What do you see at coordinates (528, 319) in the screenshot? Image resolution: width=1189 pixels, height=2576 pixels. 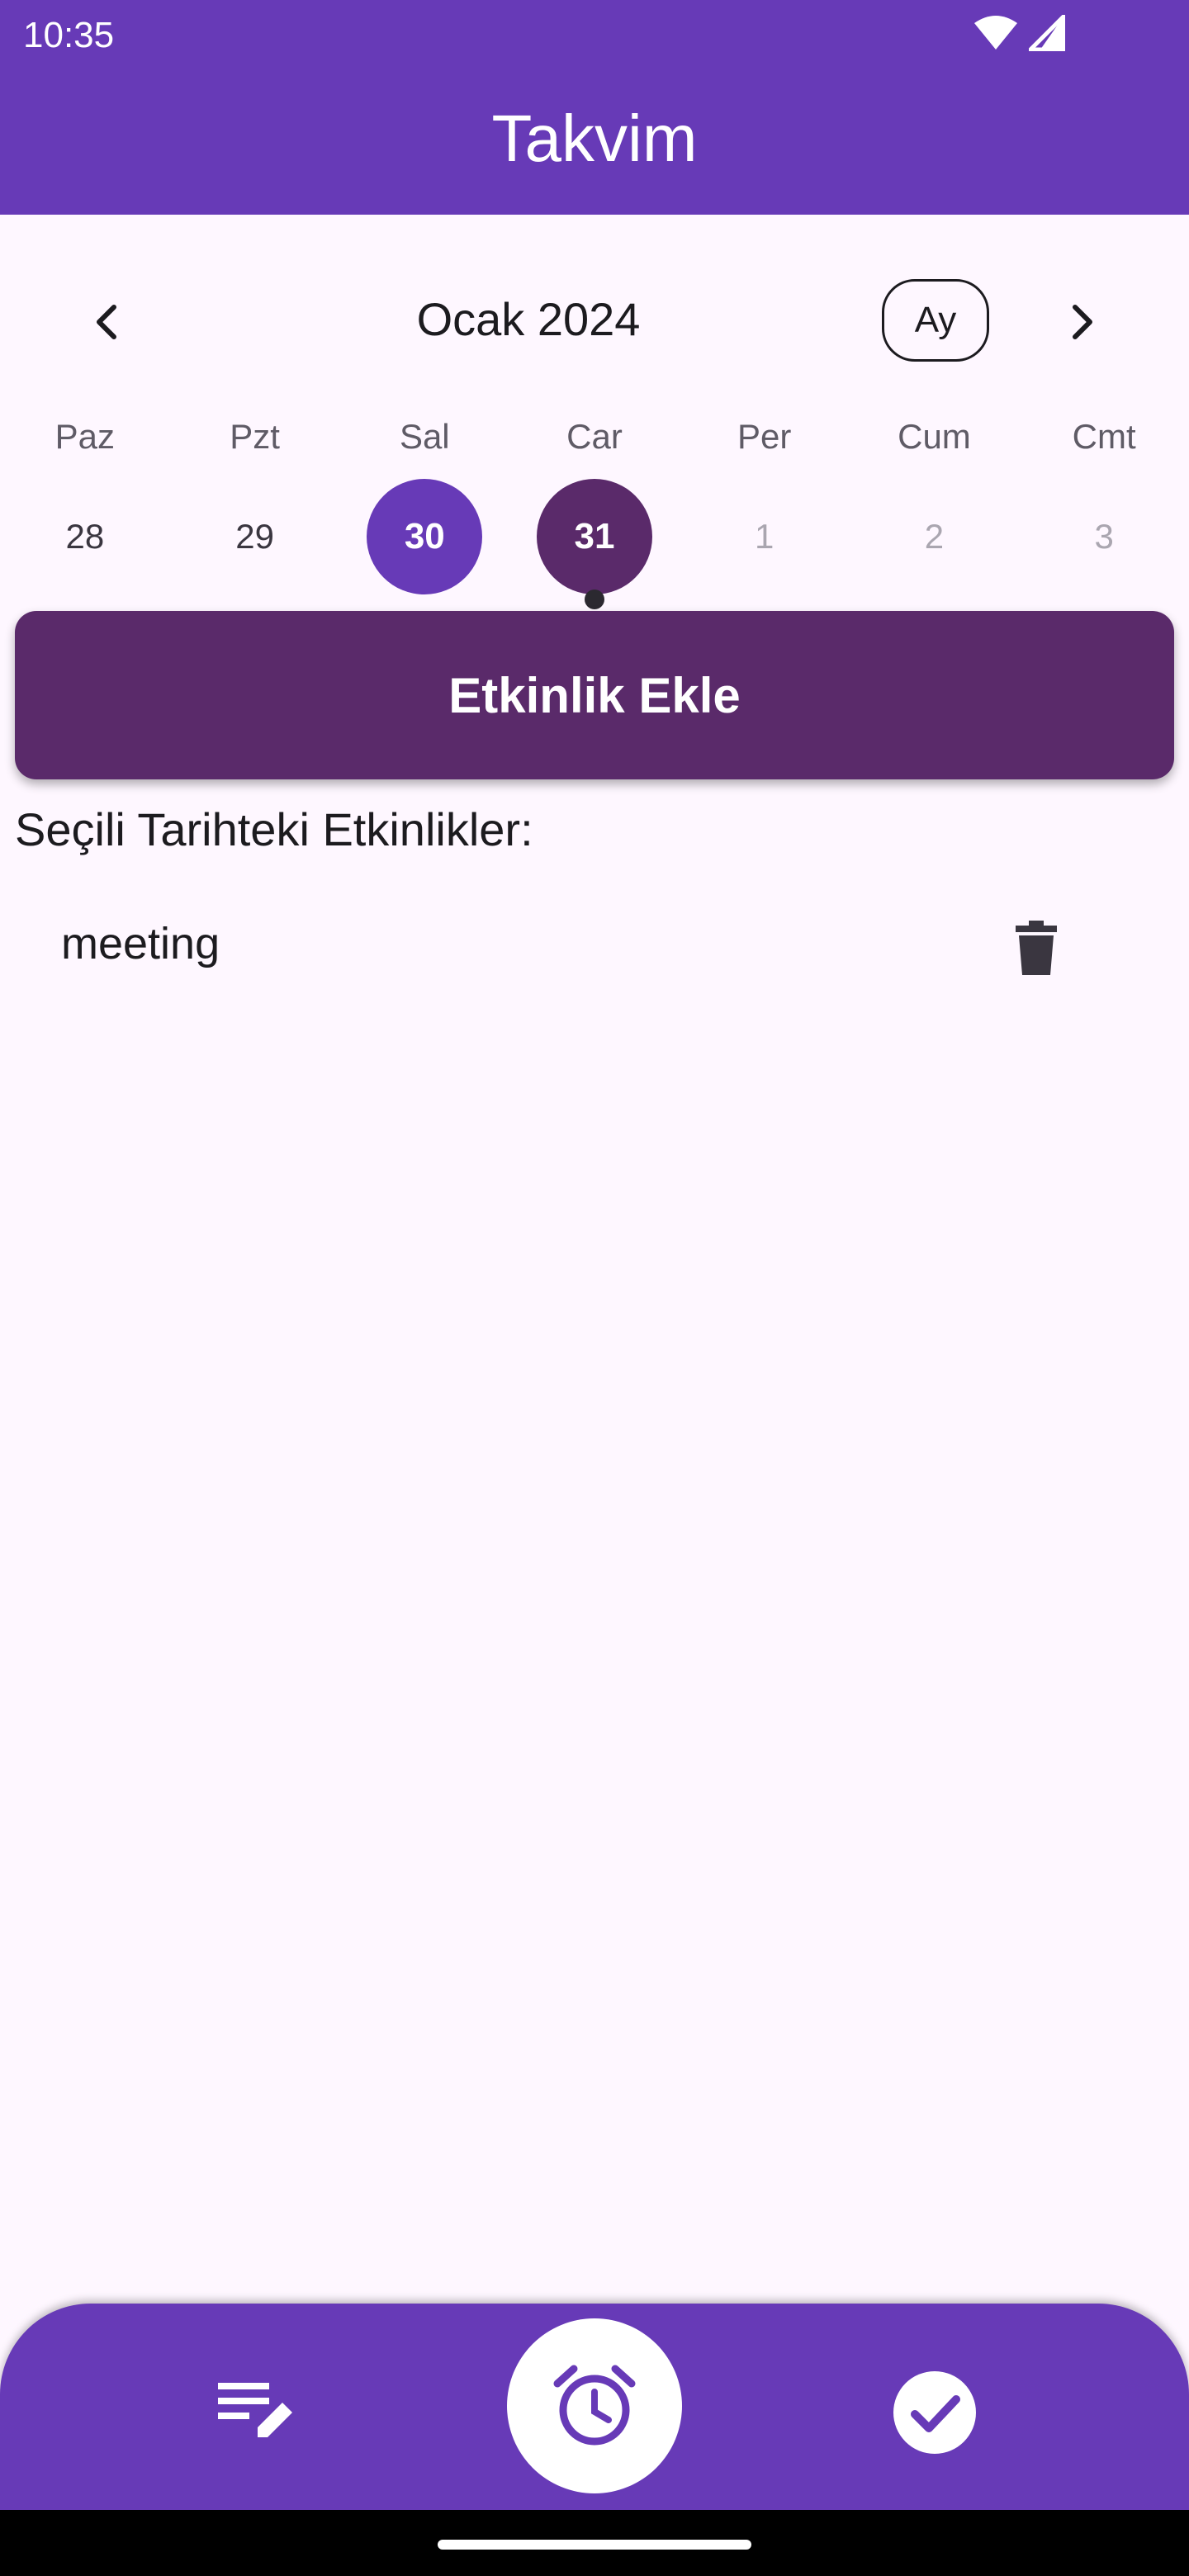 I see `month-label: Ocak 2024` at bounding box center [528, 319].